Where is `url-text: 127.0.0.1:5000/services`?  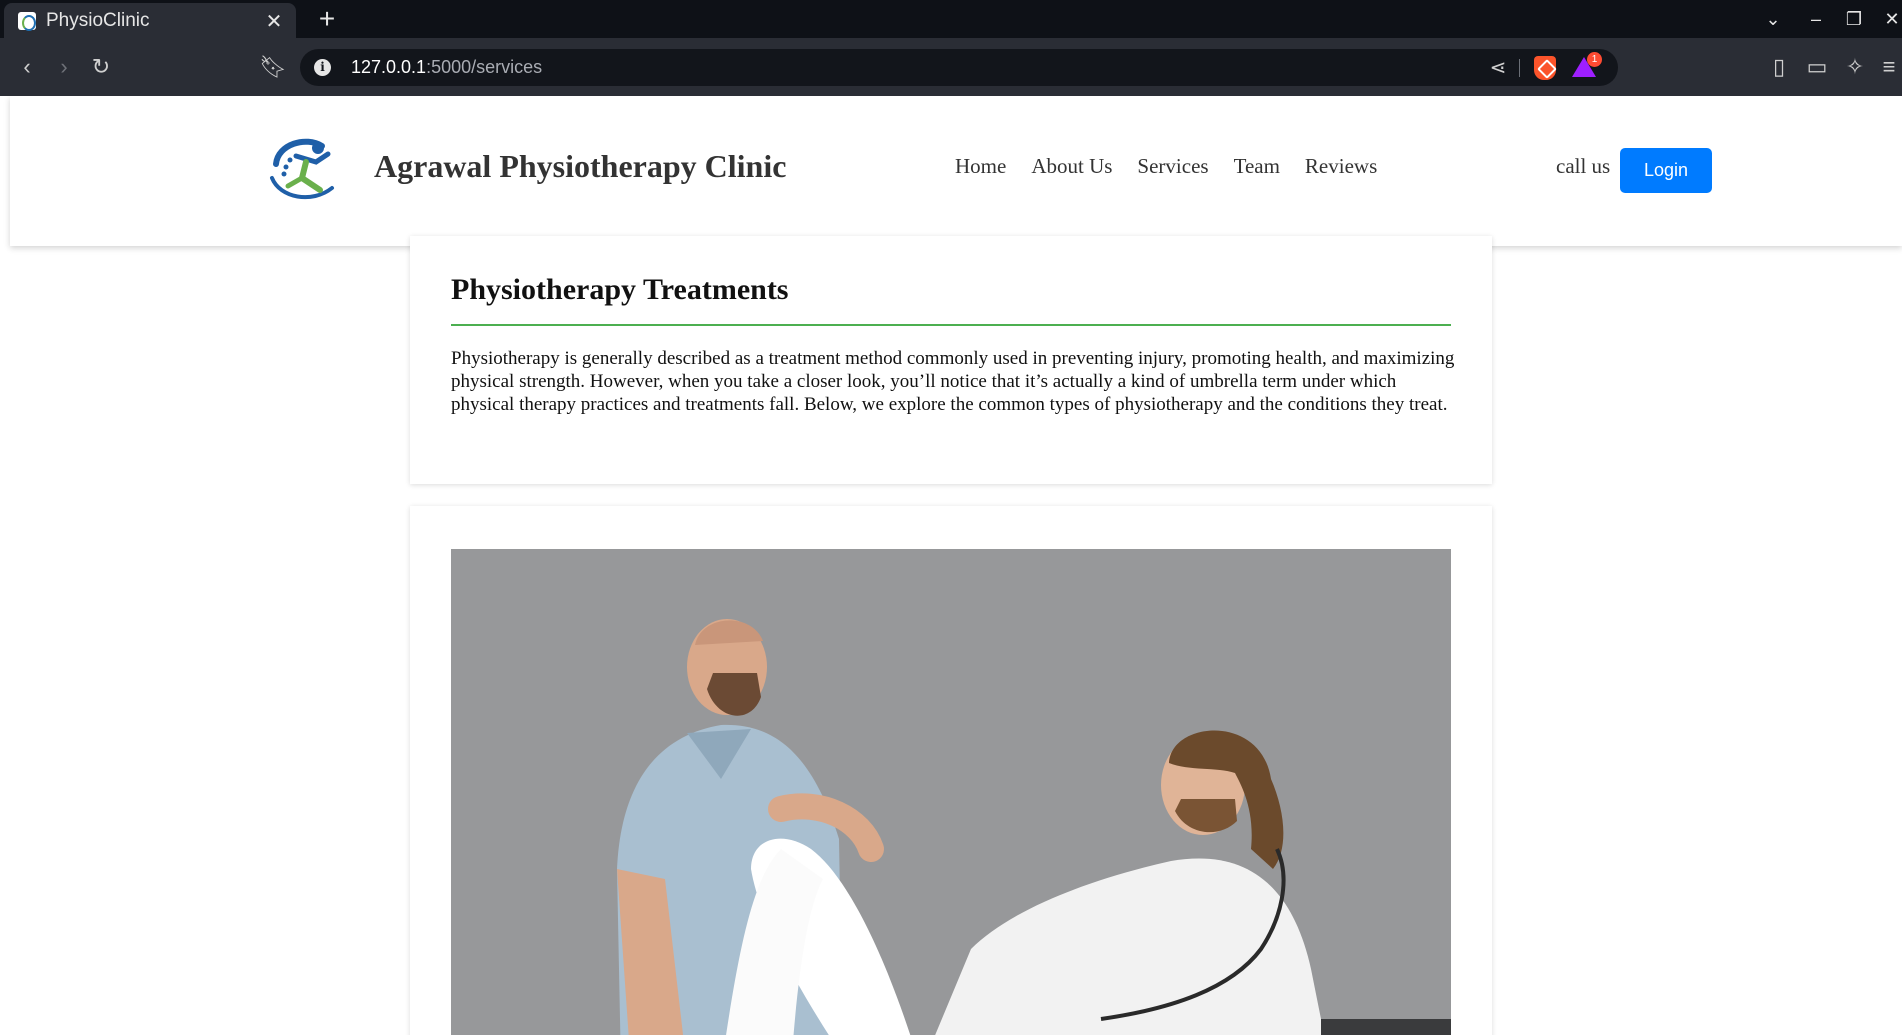
url-text: 127.0.0.1:5000/services is located at coordinates (446, 67).